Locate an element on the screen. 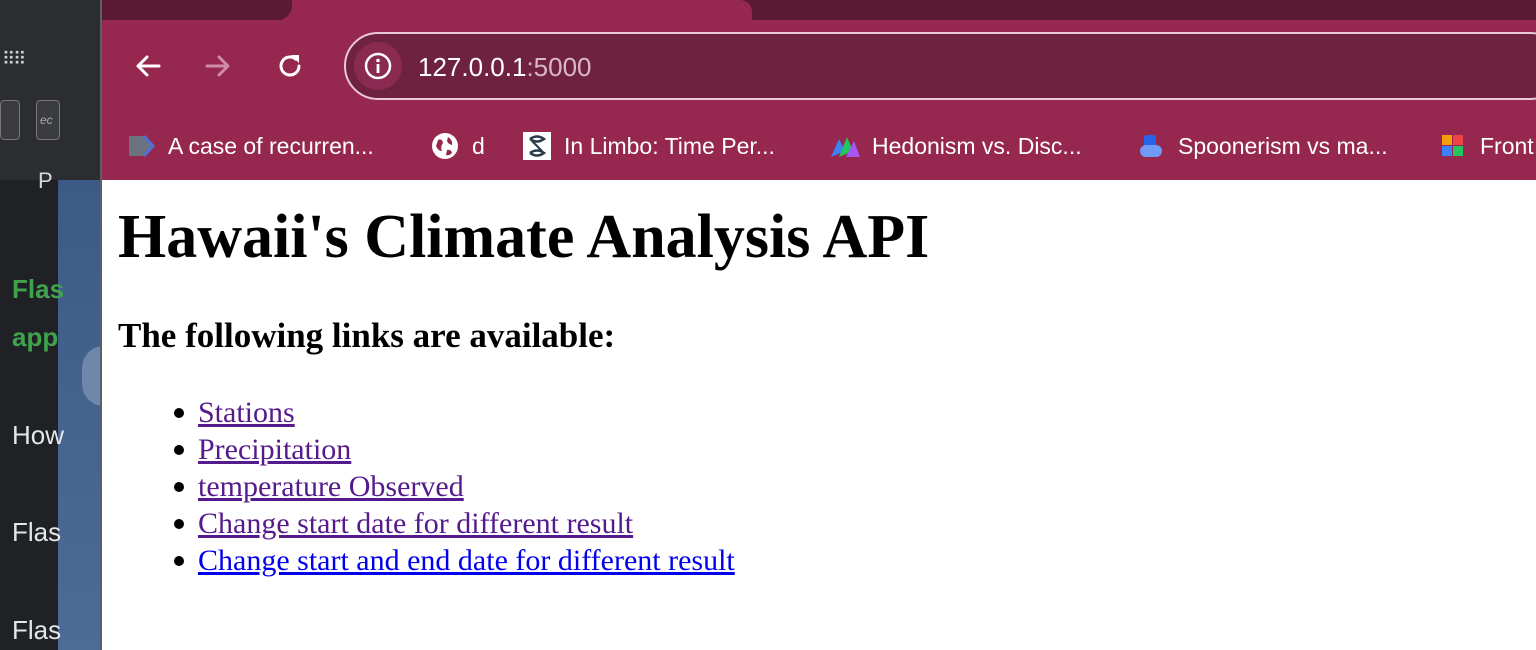  background-app-toolbar is located at coordinates (52, 90).